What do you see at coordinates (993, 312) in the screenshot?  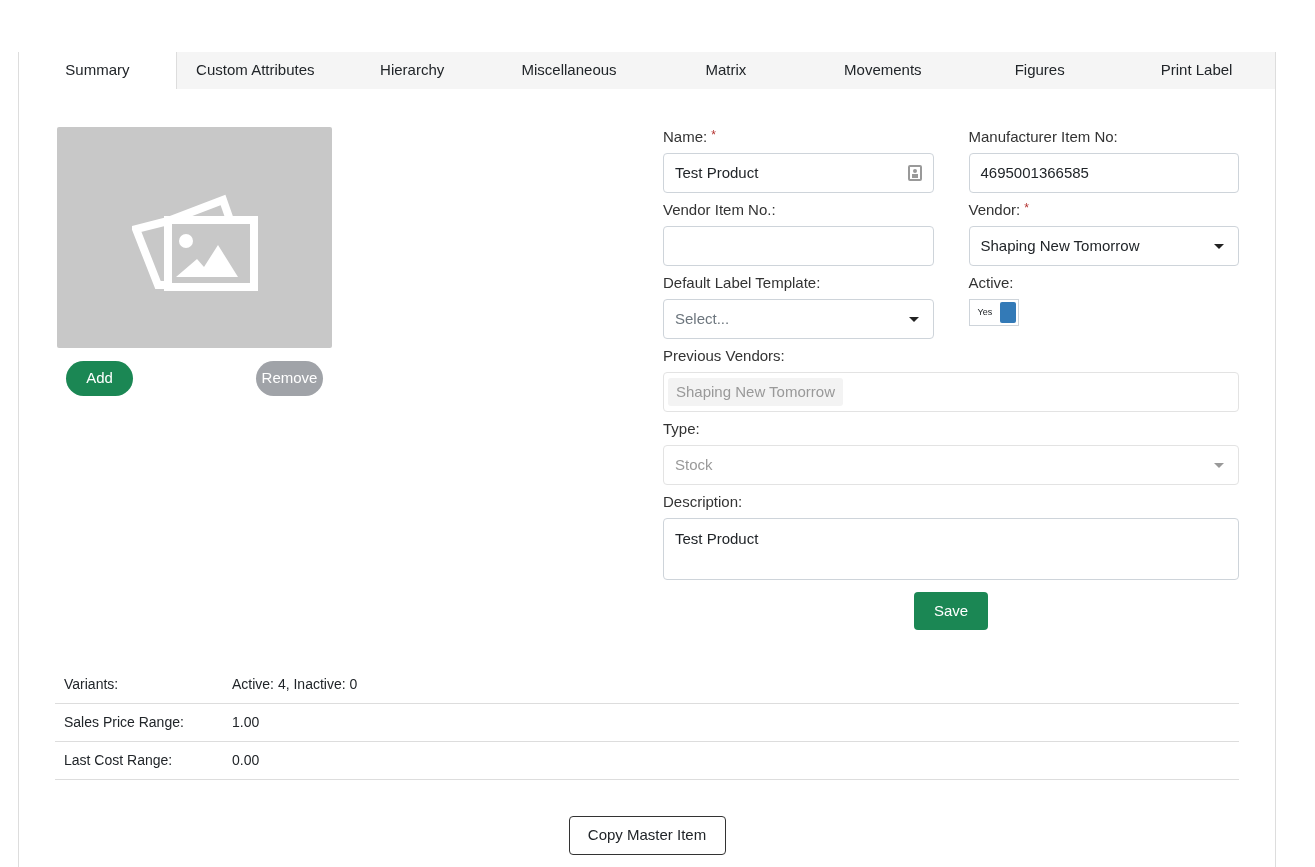 I see `toggle-switch: Yes` at bounding box center [993, 312].